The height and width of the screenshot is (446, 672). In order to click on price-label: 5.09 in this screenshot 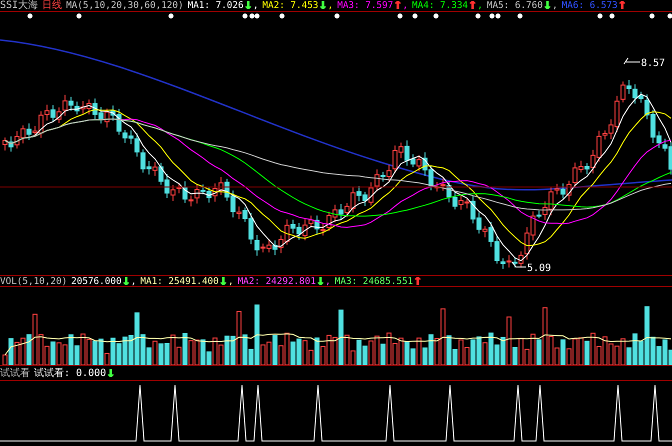, I will do `click(539, 268)`.